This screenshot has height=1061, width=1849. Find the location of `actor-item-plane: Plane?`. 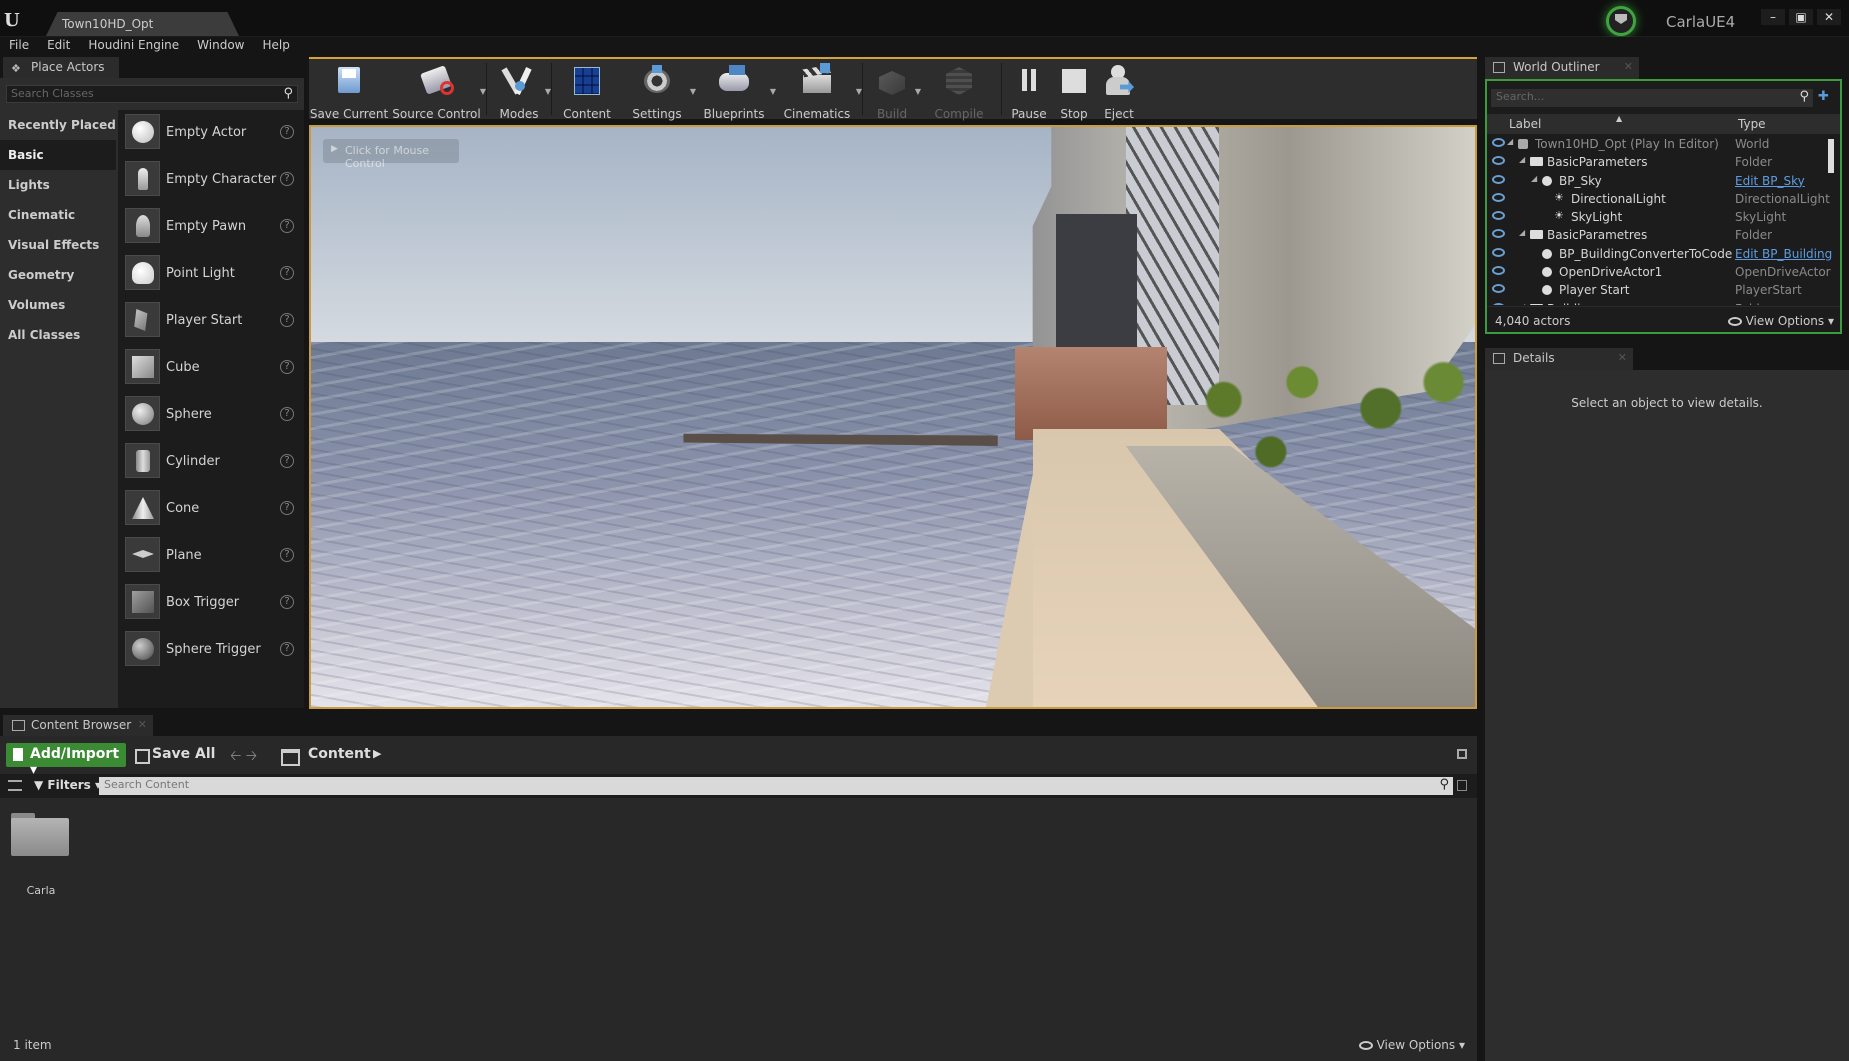

actor-item-plane: Plane? is located at coordinates (211, 556).